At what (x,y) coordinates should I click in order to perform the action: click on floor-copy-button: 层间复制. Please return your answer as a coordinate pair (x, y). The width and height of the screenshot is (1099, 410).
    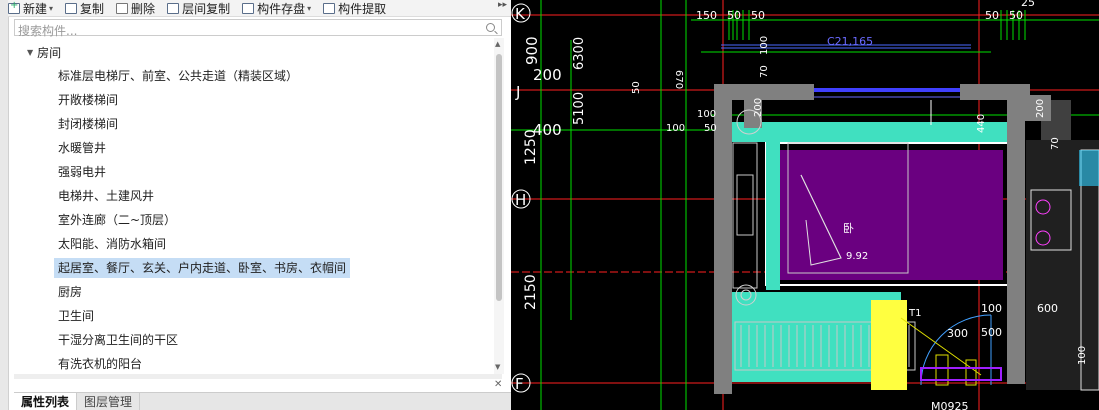
    Looking at the image, I should click on (198, 8).